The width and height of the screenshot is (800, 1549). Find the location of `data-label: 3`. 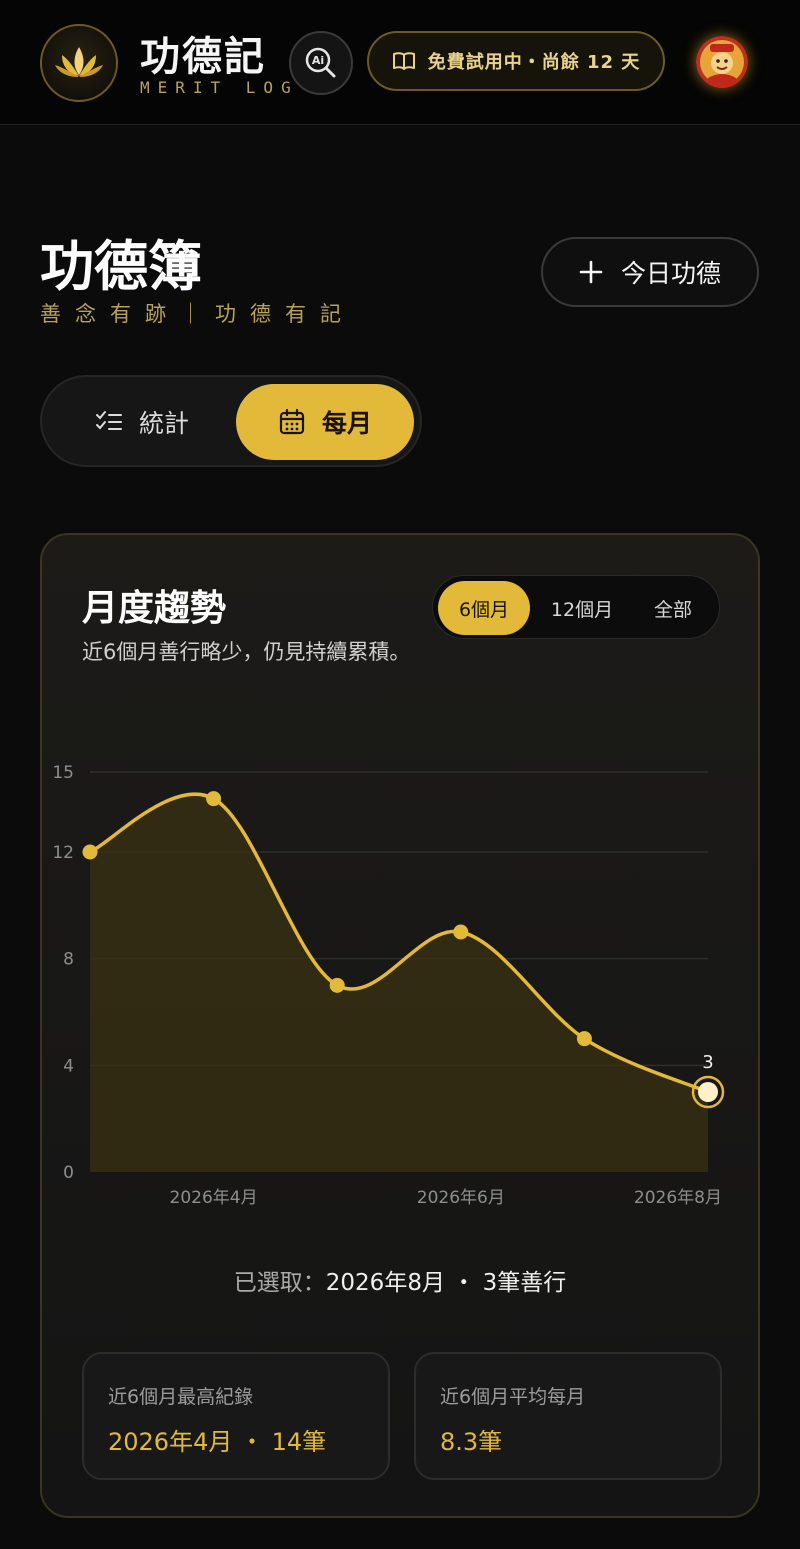

data-label: 3 is located at coordinates (707, 1062).